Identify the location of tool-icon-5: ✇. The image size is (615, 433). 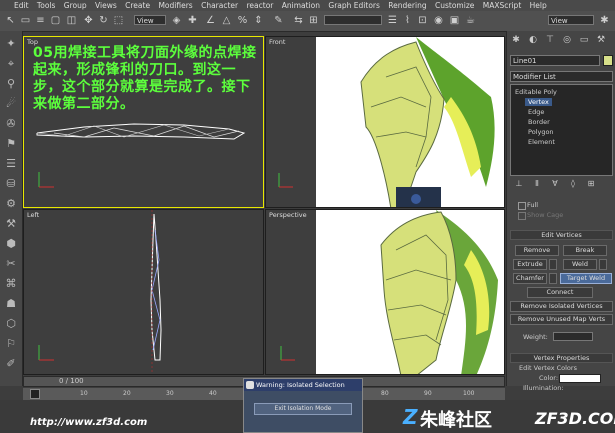
(11, 124).